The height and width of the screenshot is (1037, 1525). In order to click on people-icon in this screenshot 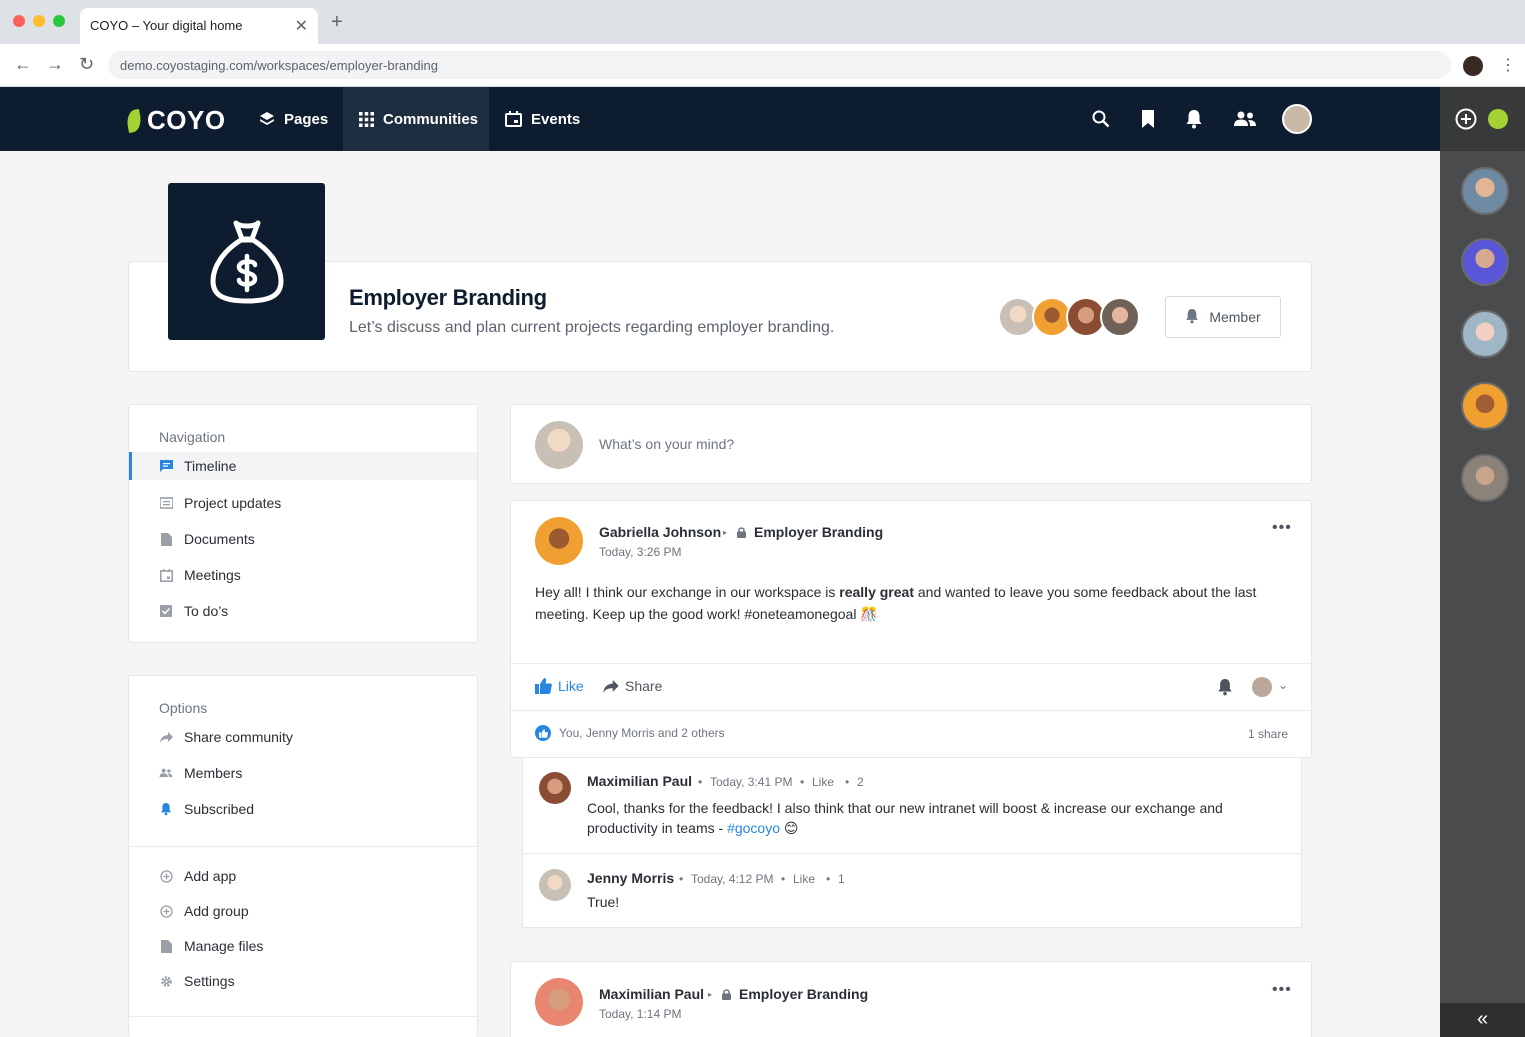, I will do `click(1245, 119)`.